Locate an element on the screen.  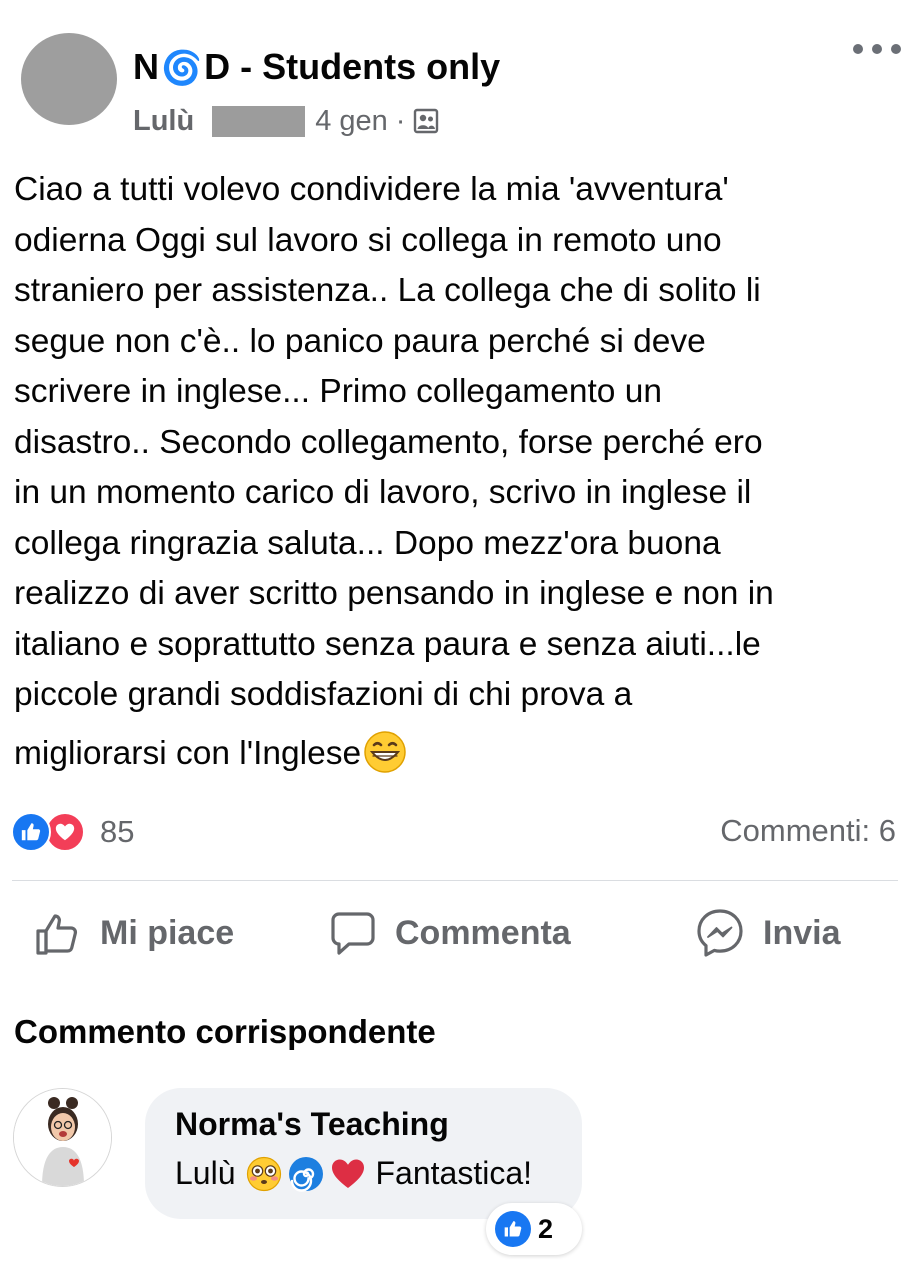
group-name: N 🌀 D - Students only is located at coordinates (316, 67).